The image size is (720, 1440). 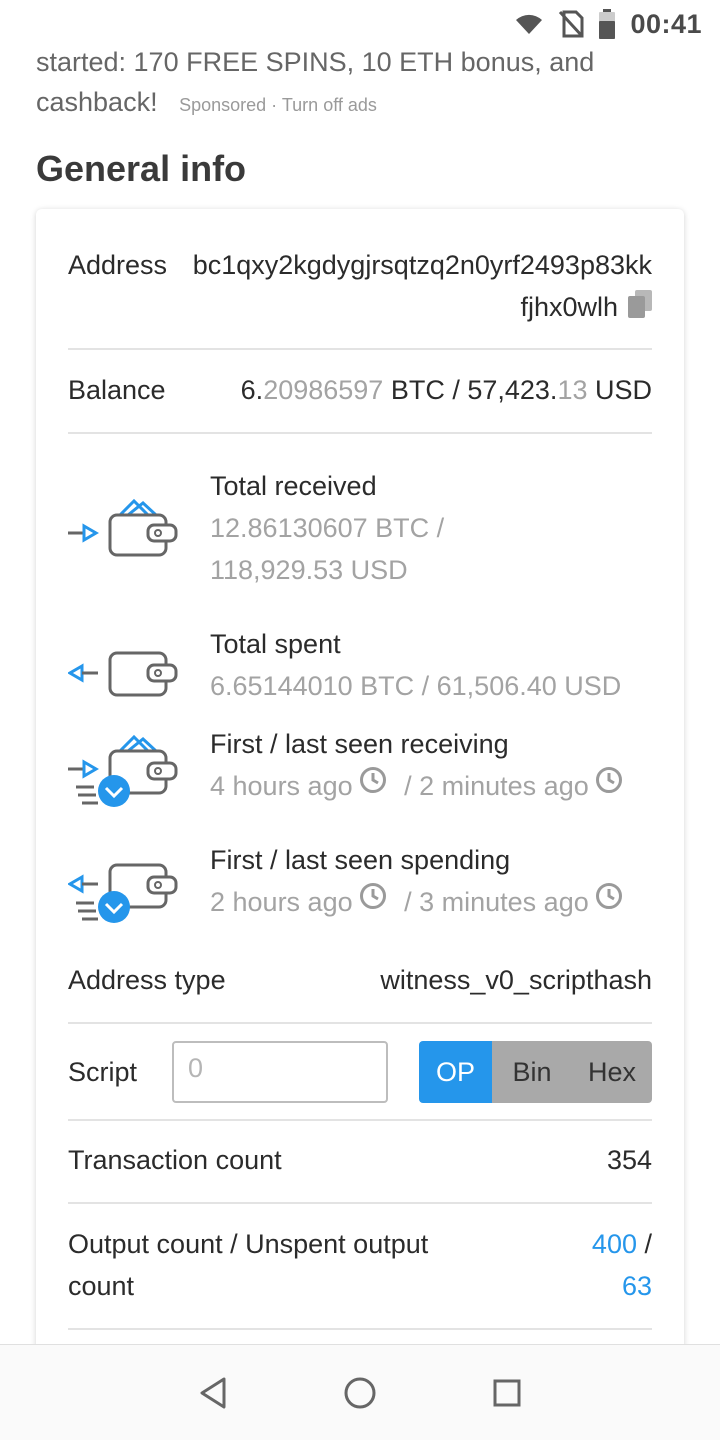 What do you see at coordinates (425, 390) in the screenshot?
I see `balance-btc-unit: BTC /` at bounding box center [425, 390].